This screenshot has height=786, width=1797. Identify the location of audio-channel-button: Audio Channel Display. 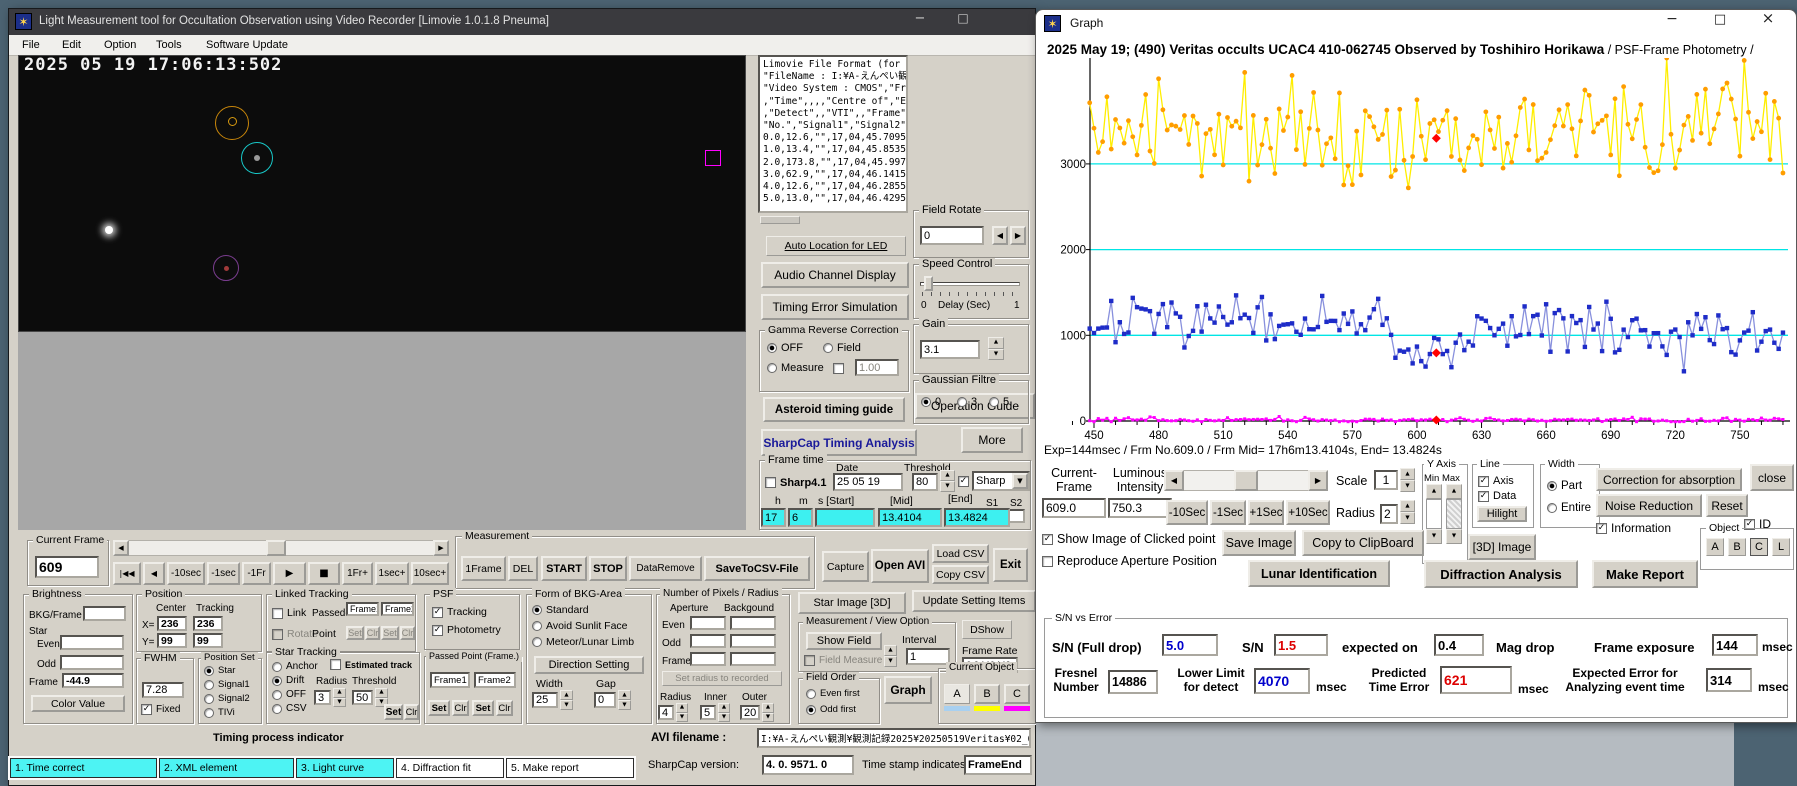
(835, 275).